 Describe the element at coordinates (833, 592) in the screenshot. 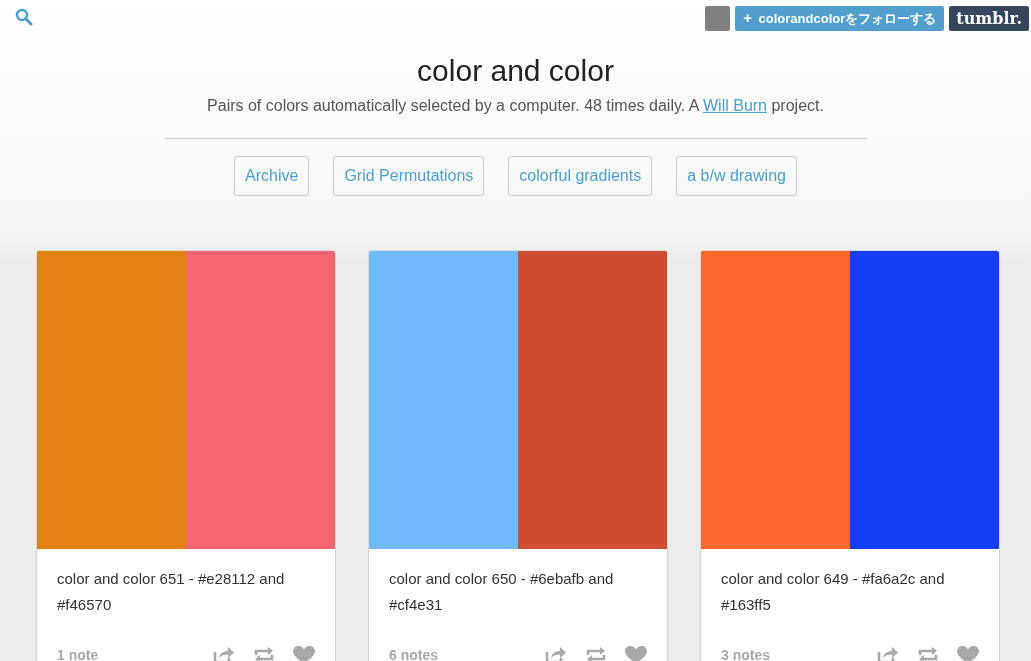

I see `post-caption: color and color 649 - #fa6a2c and #163ff5` at that location.